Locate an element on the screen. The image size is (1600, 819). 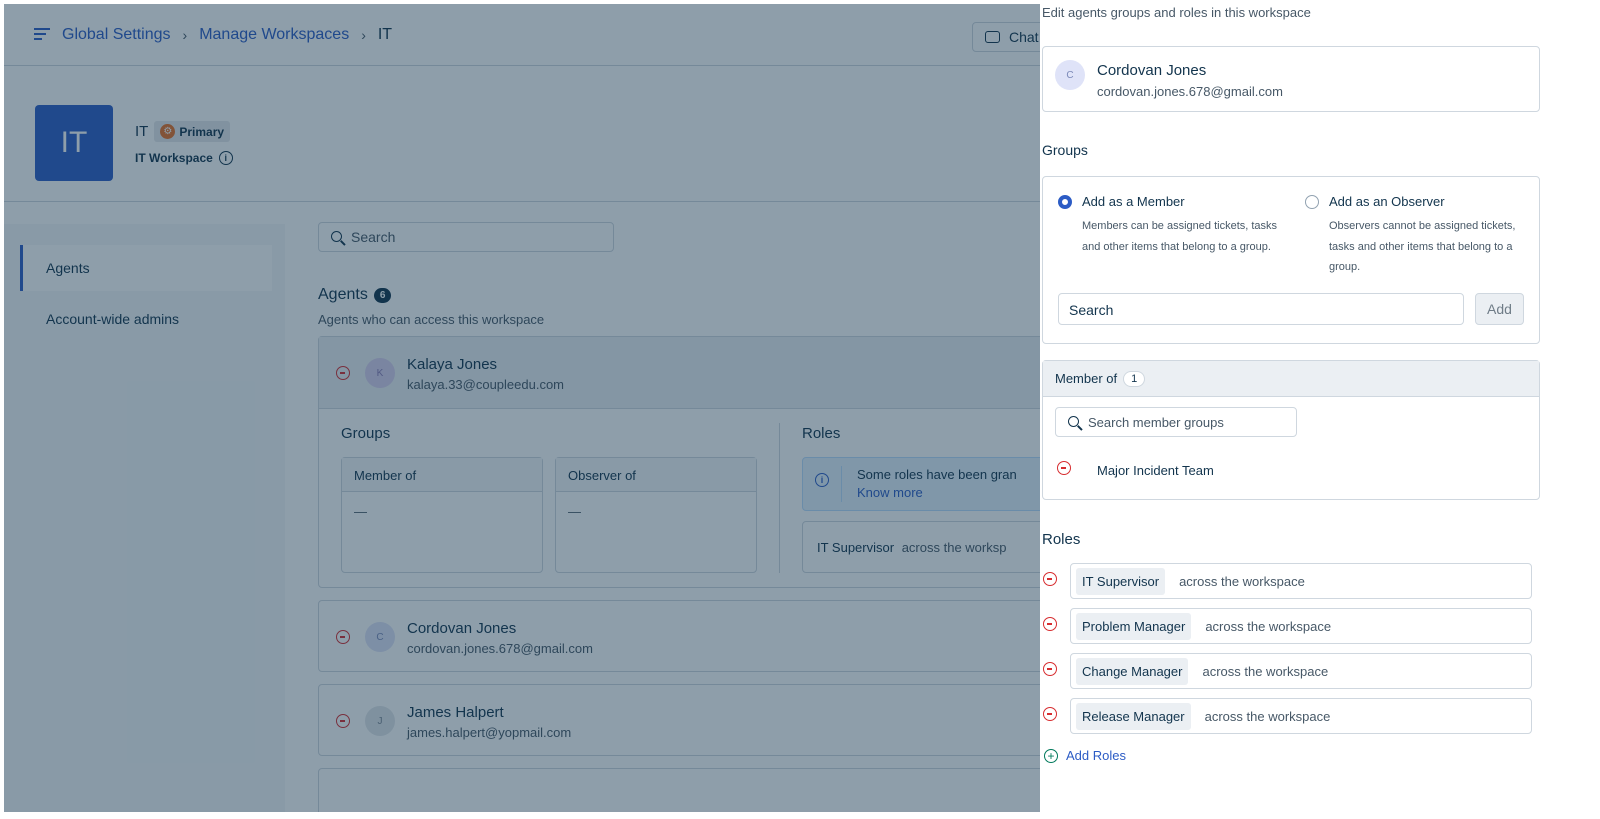
member-groups-search-input: Search member groups is located at coordinates (1176, 422).